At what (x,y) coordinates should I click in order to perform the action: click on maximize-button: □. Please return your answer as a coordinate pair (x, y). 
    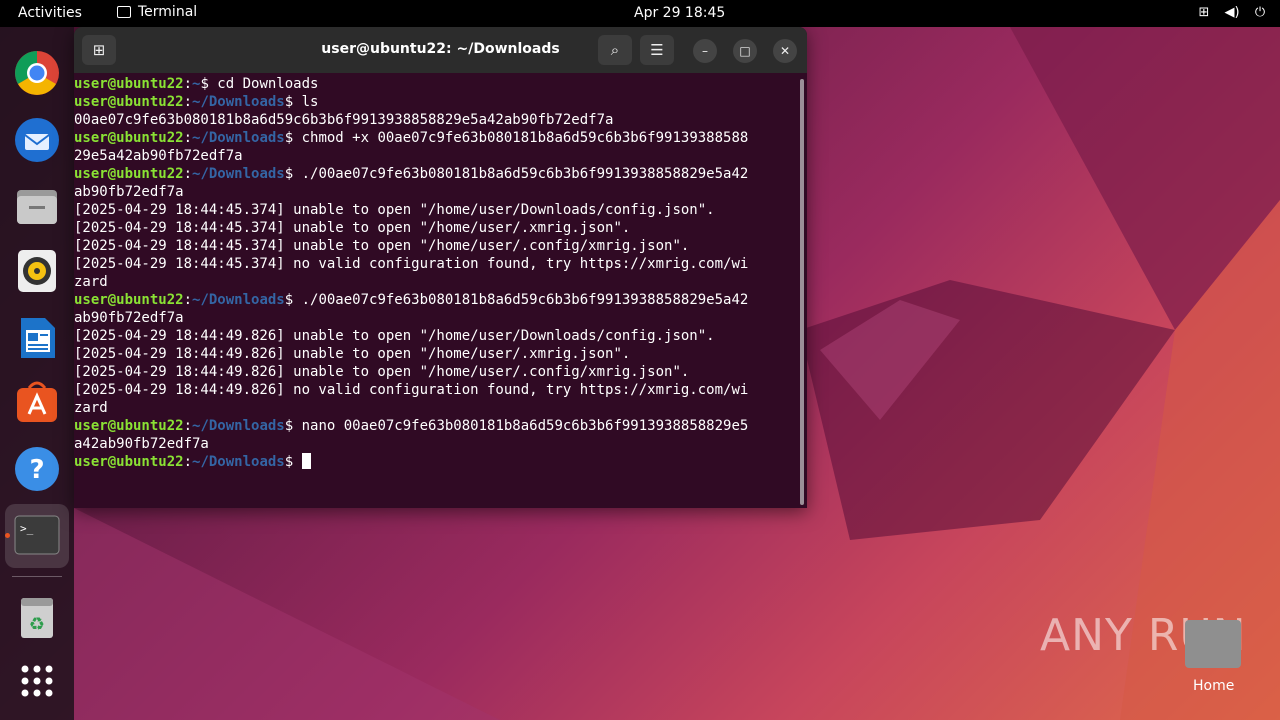
    Looking at the image, I should click on (745, 51).